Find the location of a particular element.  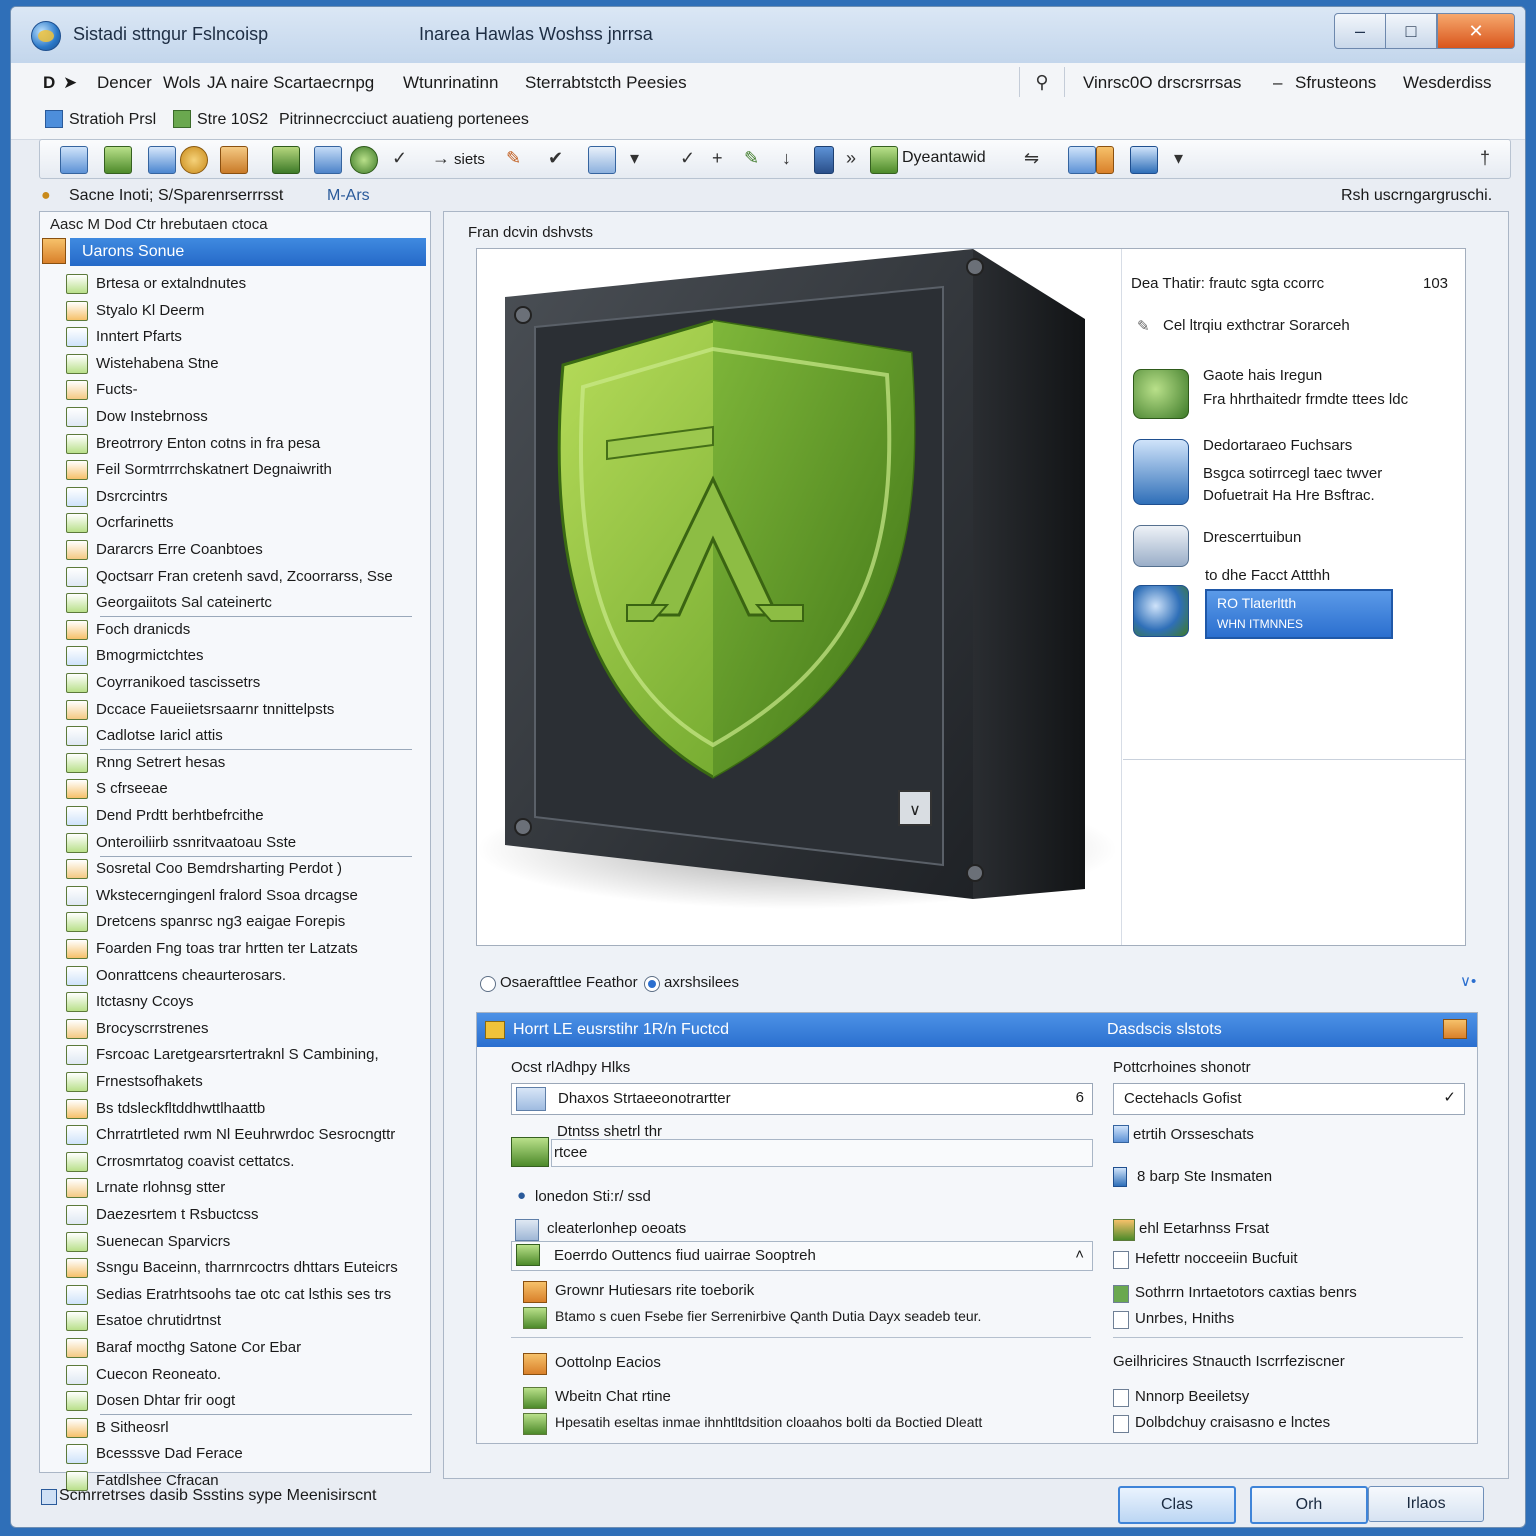

status-icon is located at coordinates (49, 1497).